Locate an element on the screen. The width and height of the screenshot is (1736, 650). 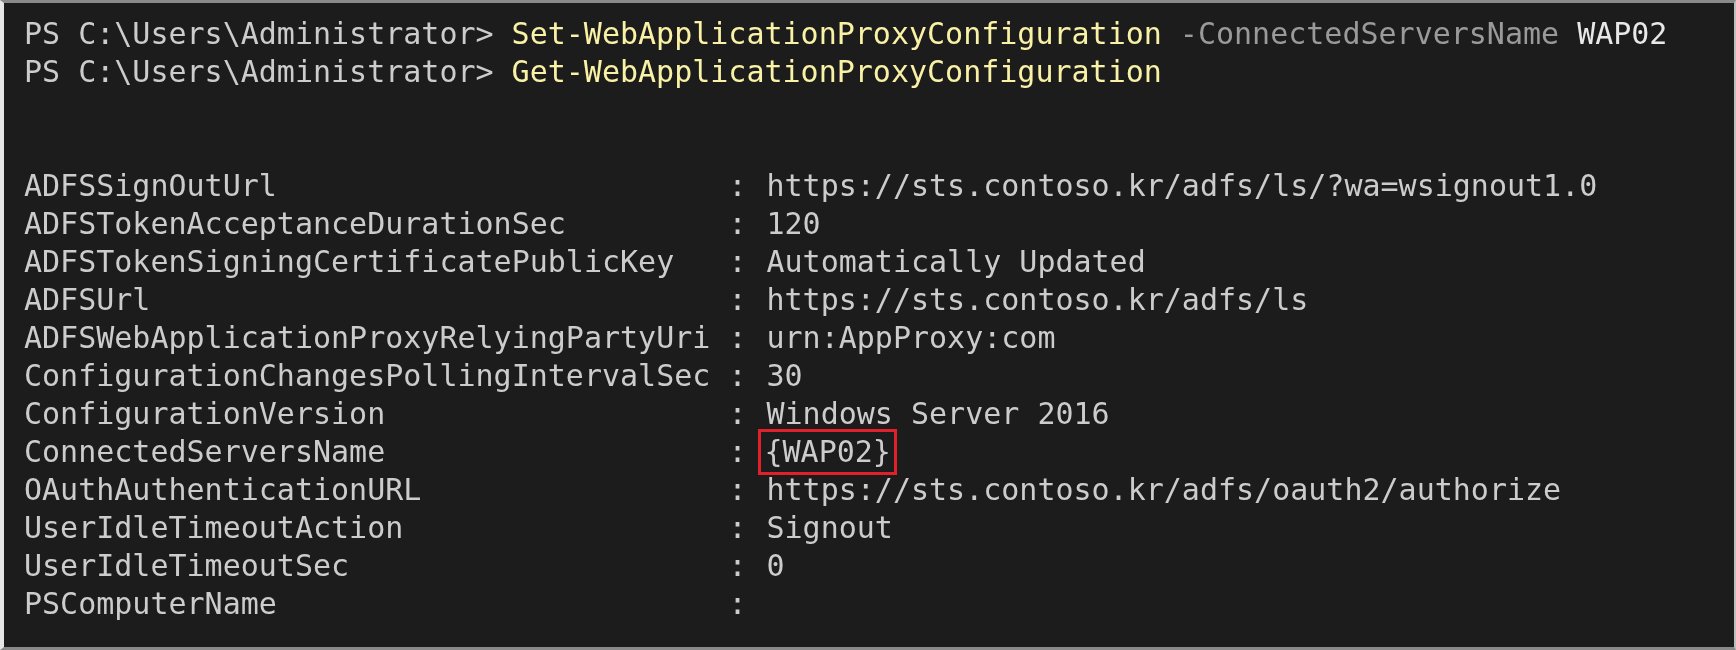
property-name: ADFSTokenSigningCertificatePublicKey is located at coordinates (350, 262).